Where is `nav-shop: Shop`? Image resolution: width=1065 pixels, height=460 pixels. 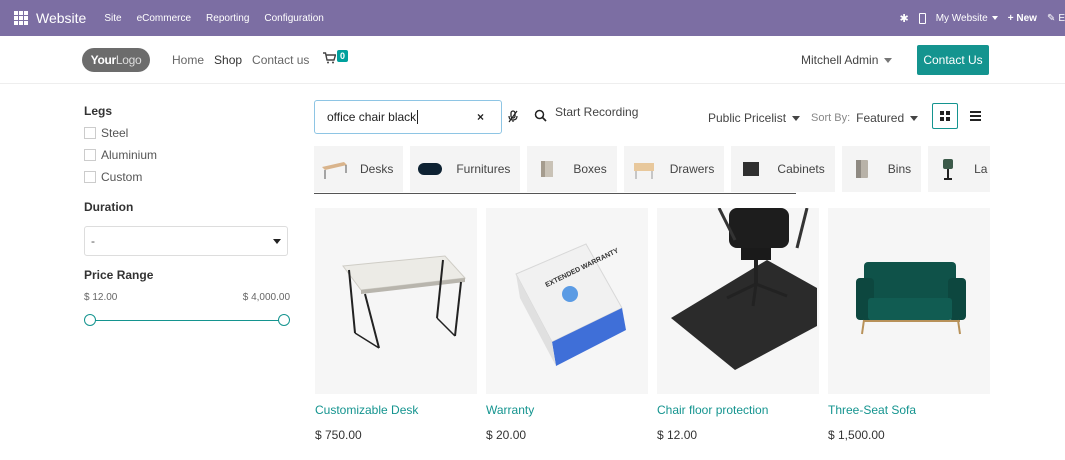
nav-shop: Shop is located at coordinates (228, 60).